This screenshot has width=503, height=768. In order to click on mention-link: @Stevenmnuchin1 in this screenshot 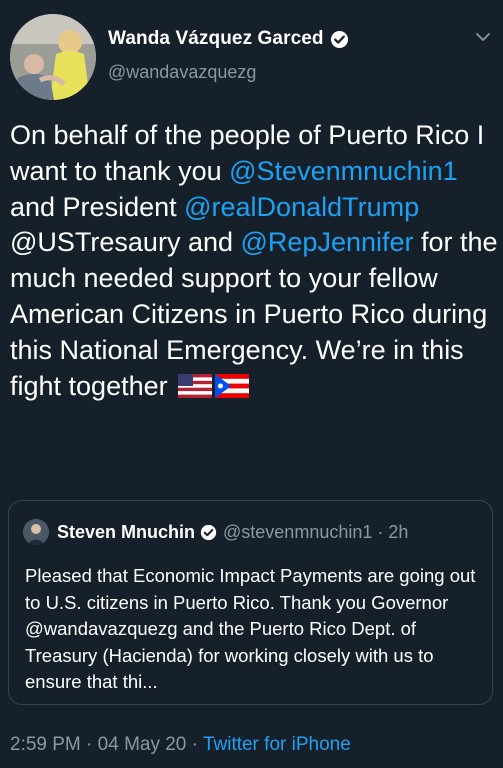, I will do `click(343, 171)`.